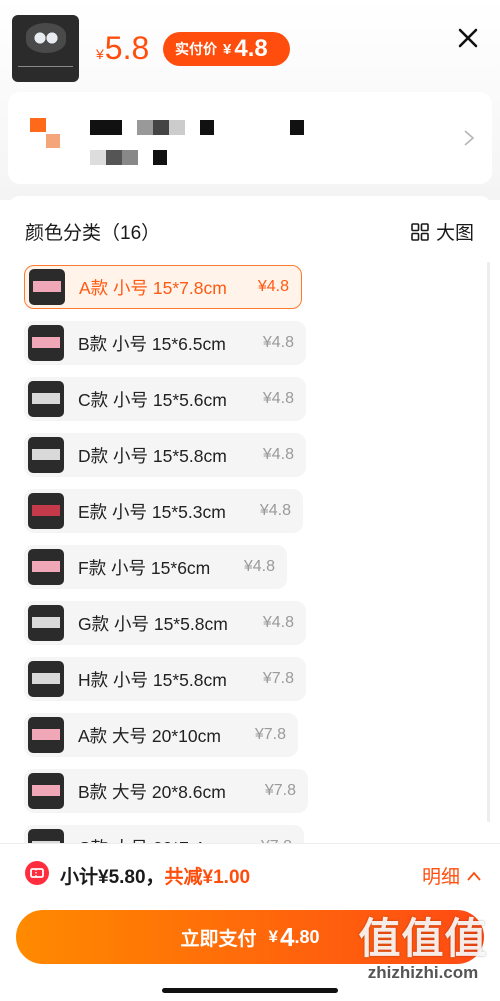  I want to click on option-item: E款 小号 15*5.3cm ¥4.8, so click(163, 511).